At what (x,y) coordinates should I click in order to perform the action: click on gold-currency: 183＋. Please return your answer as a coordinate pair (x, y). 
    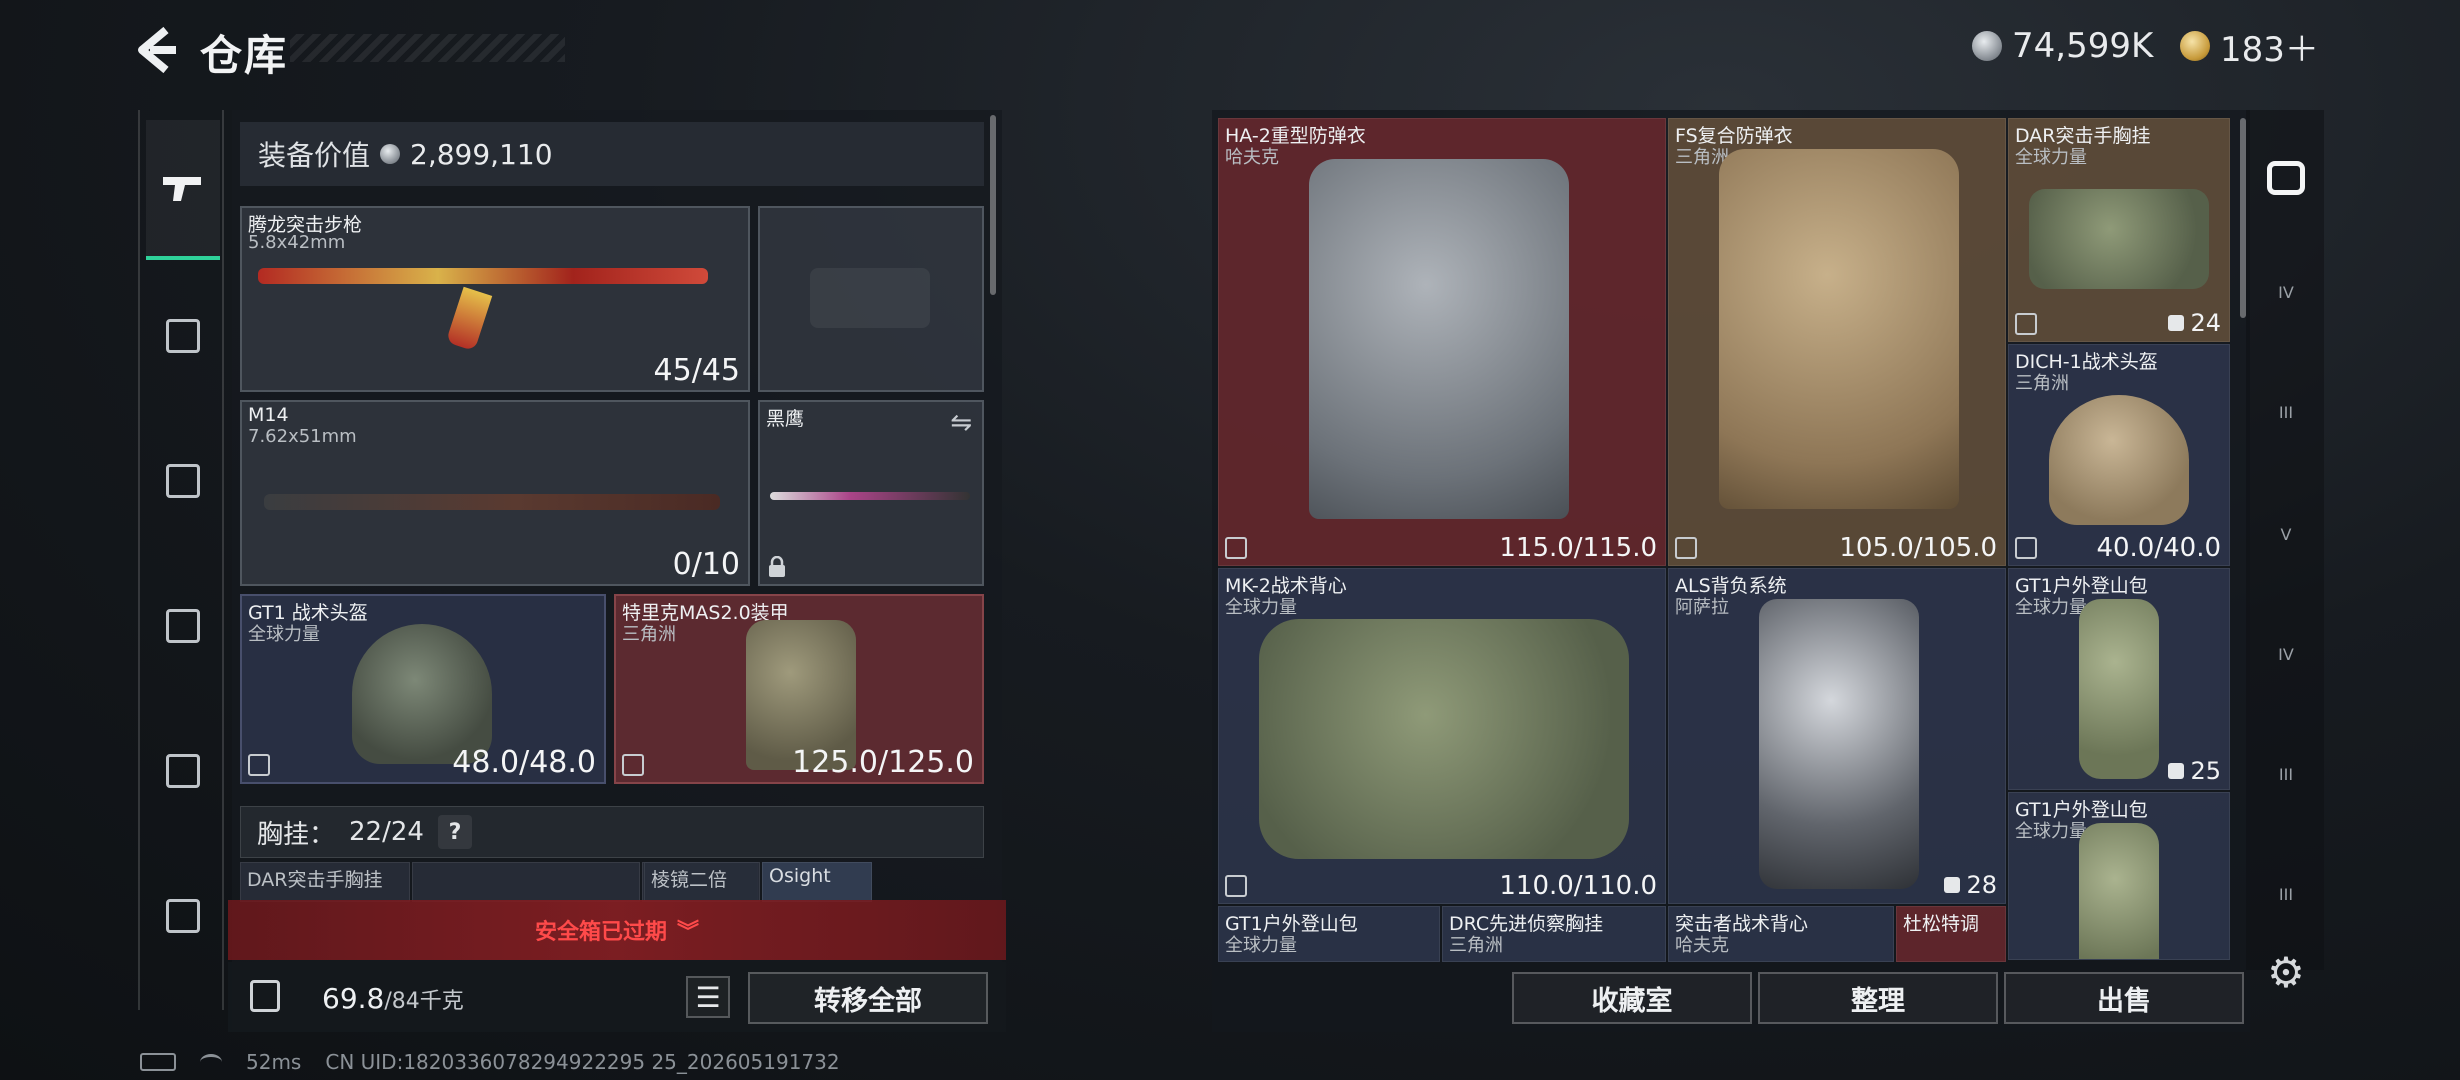
    Looking at the image, I should click on (2249, 47).